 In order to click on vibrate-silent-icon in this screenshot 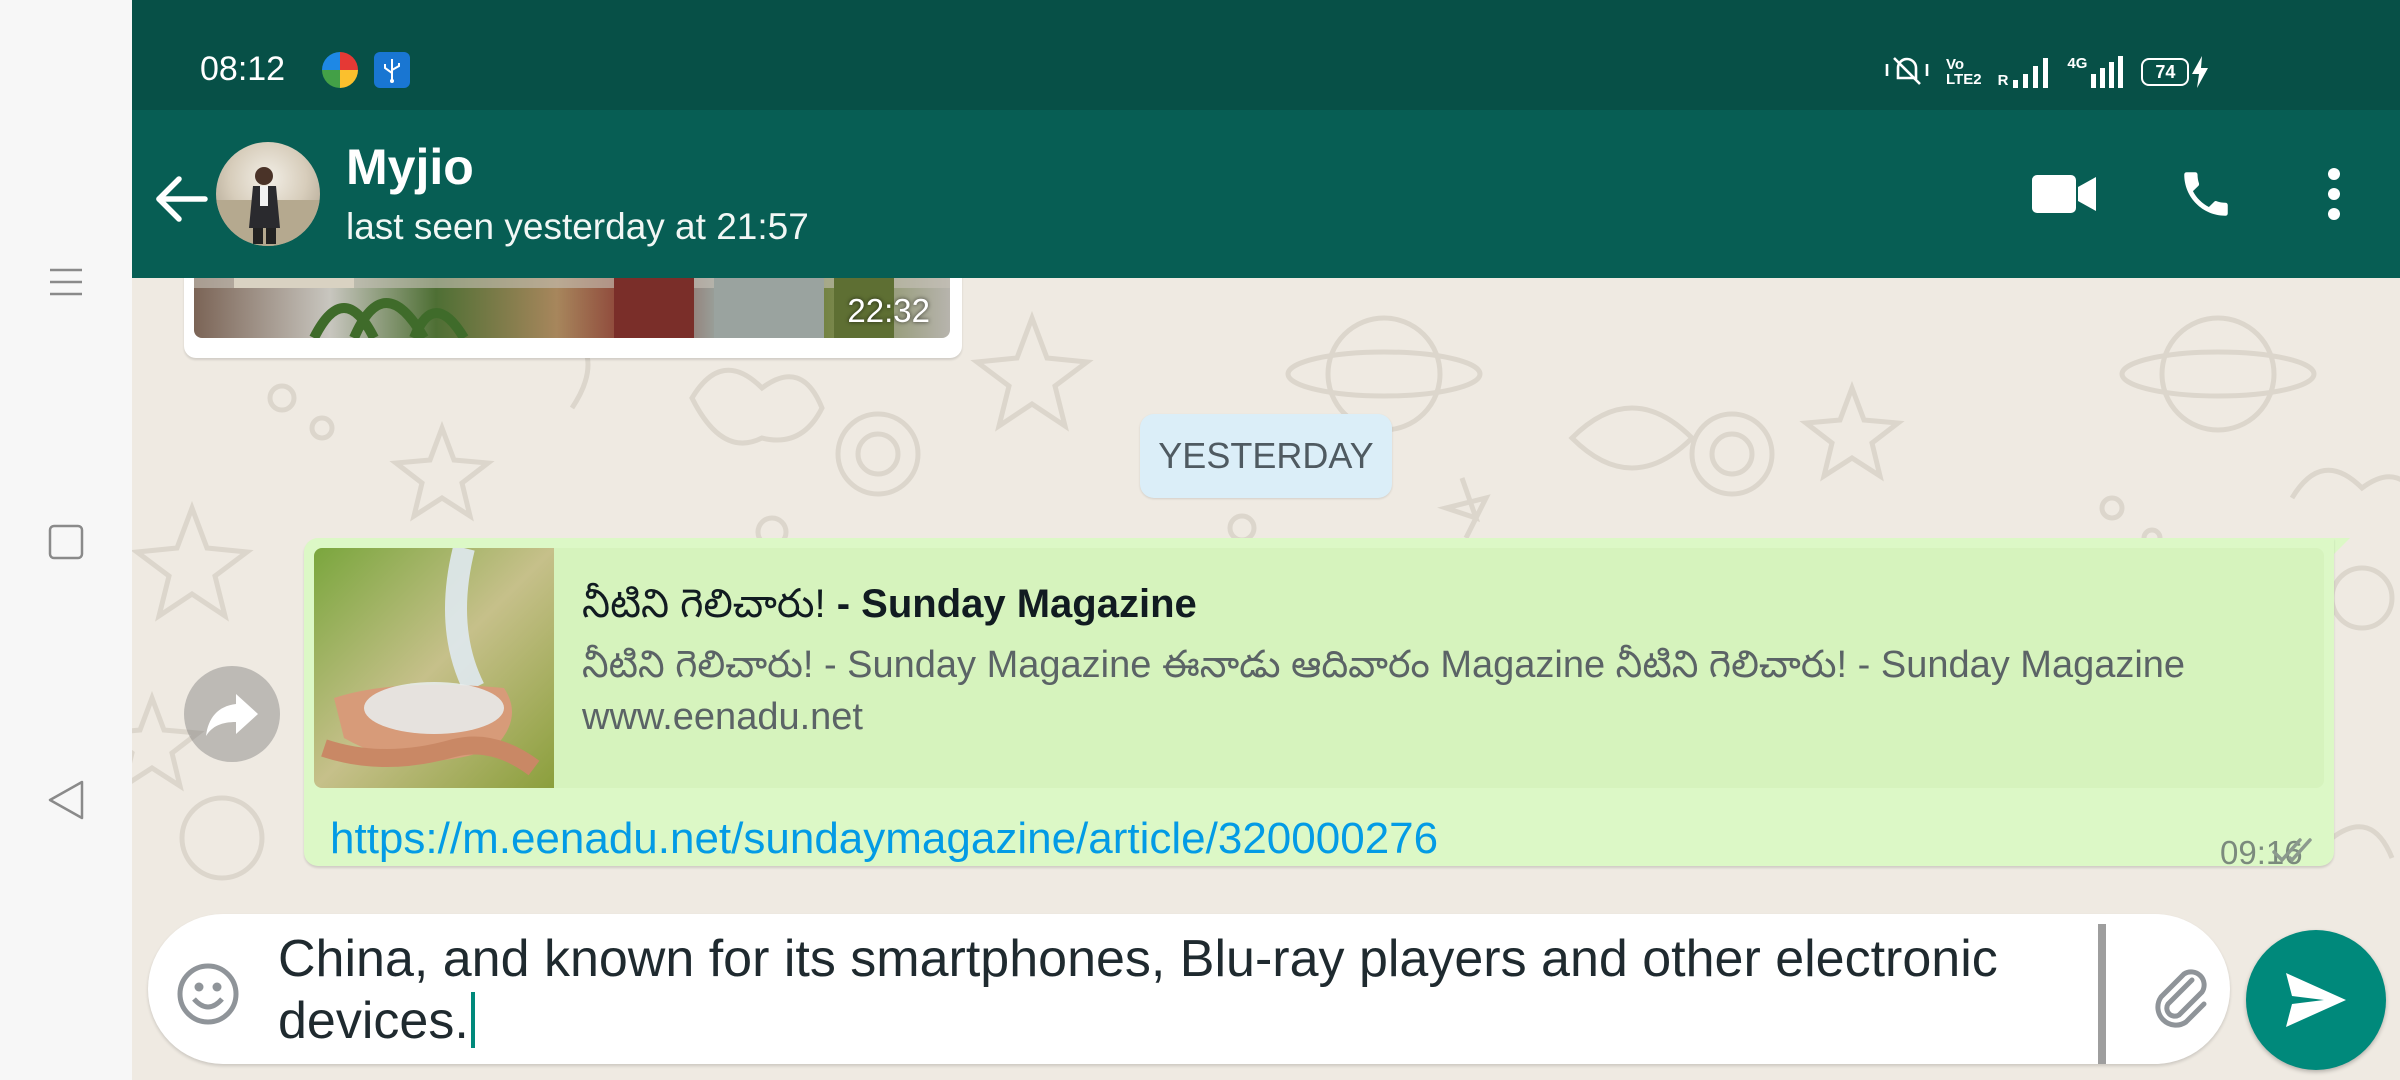, I will do `click(1907, 72)`.